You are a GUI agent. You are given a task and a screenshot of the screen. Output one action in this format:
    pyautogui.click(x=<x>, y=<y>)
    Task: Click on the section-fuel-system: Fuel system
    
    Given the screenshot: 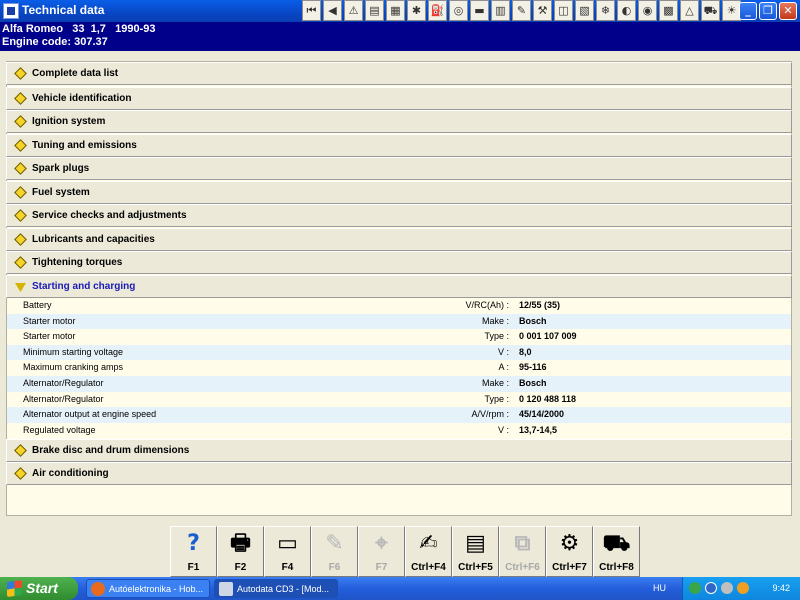 What is the action you would take?
    pyautogui.click(x=399, y=192)
    